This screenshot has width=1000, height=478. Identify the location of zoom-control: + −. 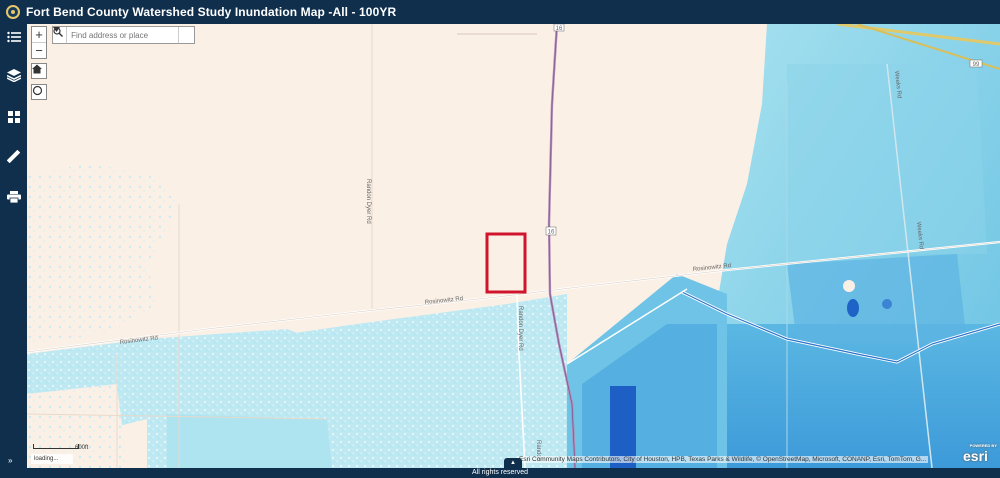
(39, 42).